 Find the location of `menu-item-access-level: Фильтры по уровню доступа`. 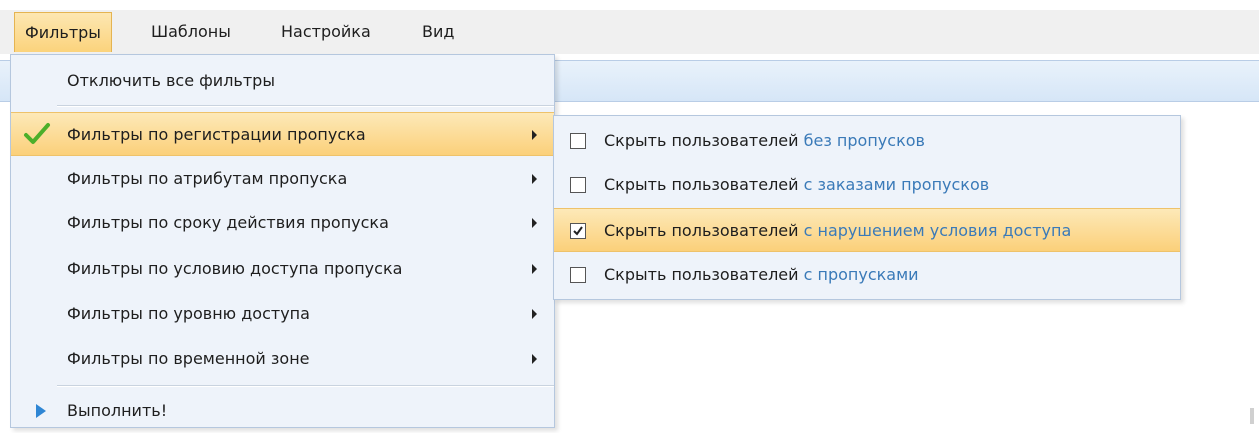

menu-item-access-level: Фильтры по уровню доступа is located at coordinates (282, 314).